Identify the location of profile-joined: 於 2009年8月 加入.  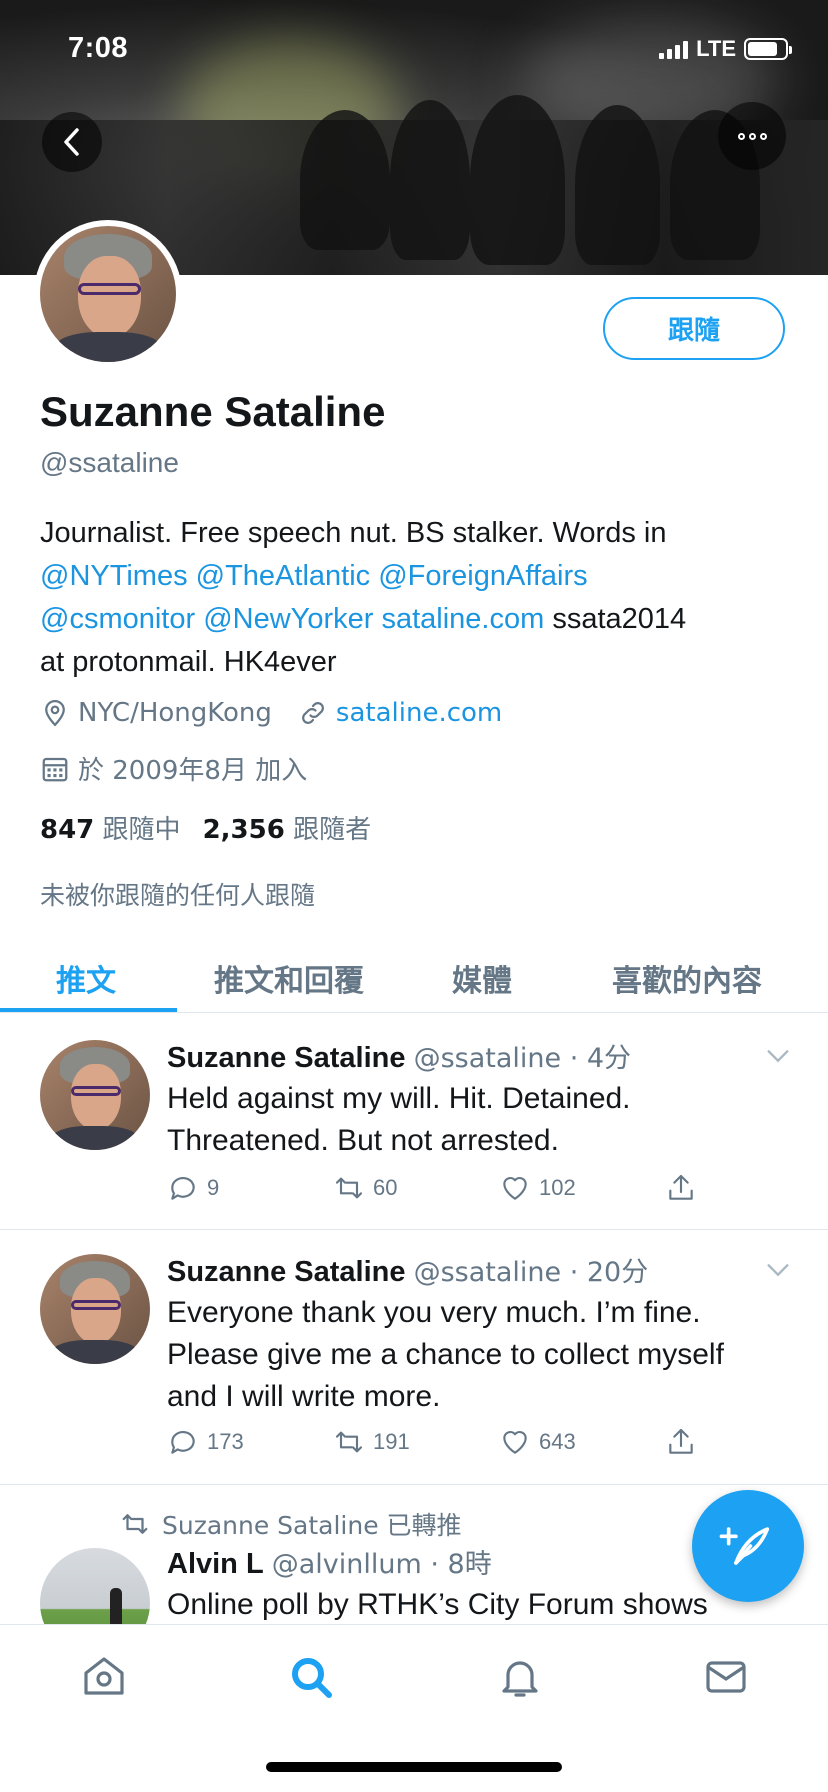
(173, 768).